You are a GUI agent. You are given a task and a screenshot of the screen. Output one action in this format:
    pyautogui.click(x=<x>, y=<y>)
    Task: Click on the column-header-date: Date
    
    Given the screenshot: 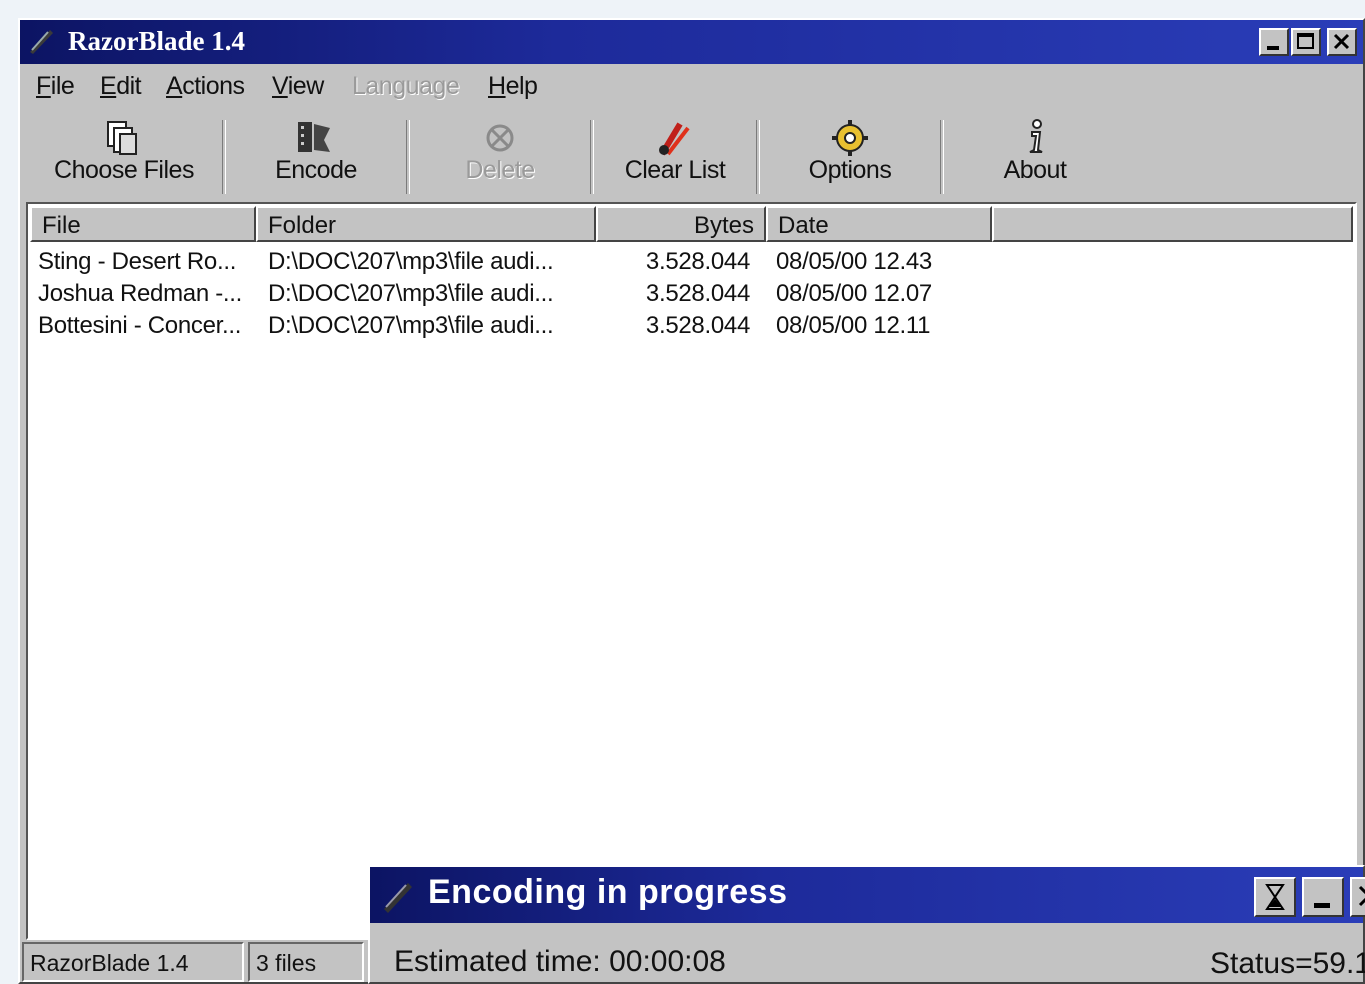 What is the action you would take?
    pyautogui.click(x=879, y=224)
    